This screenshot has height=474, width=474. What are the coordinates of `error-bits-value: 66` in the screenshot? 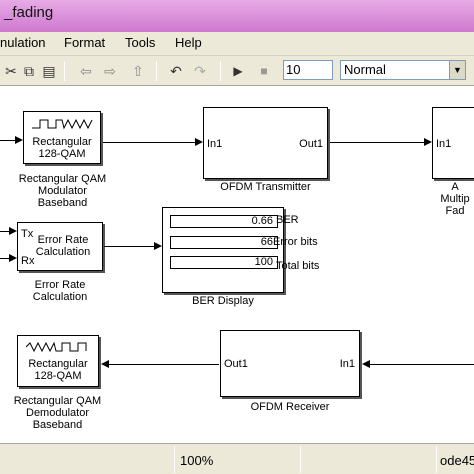 It's located at (224, 242).